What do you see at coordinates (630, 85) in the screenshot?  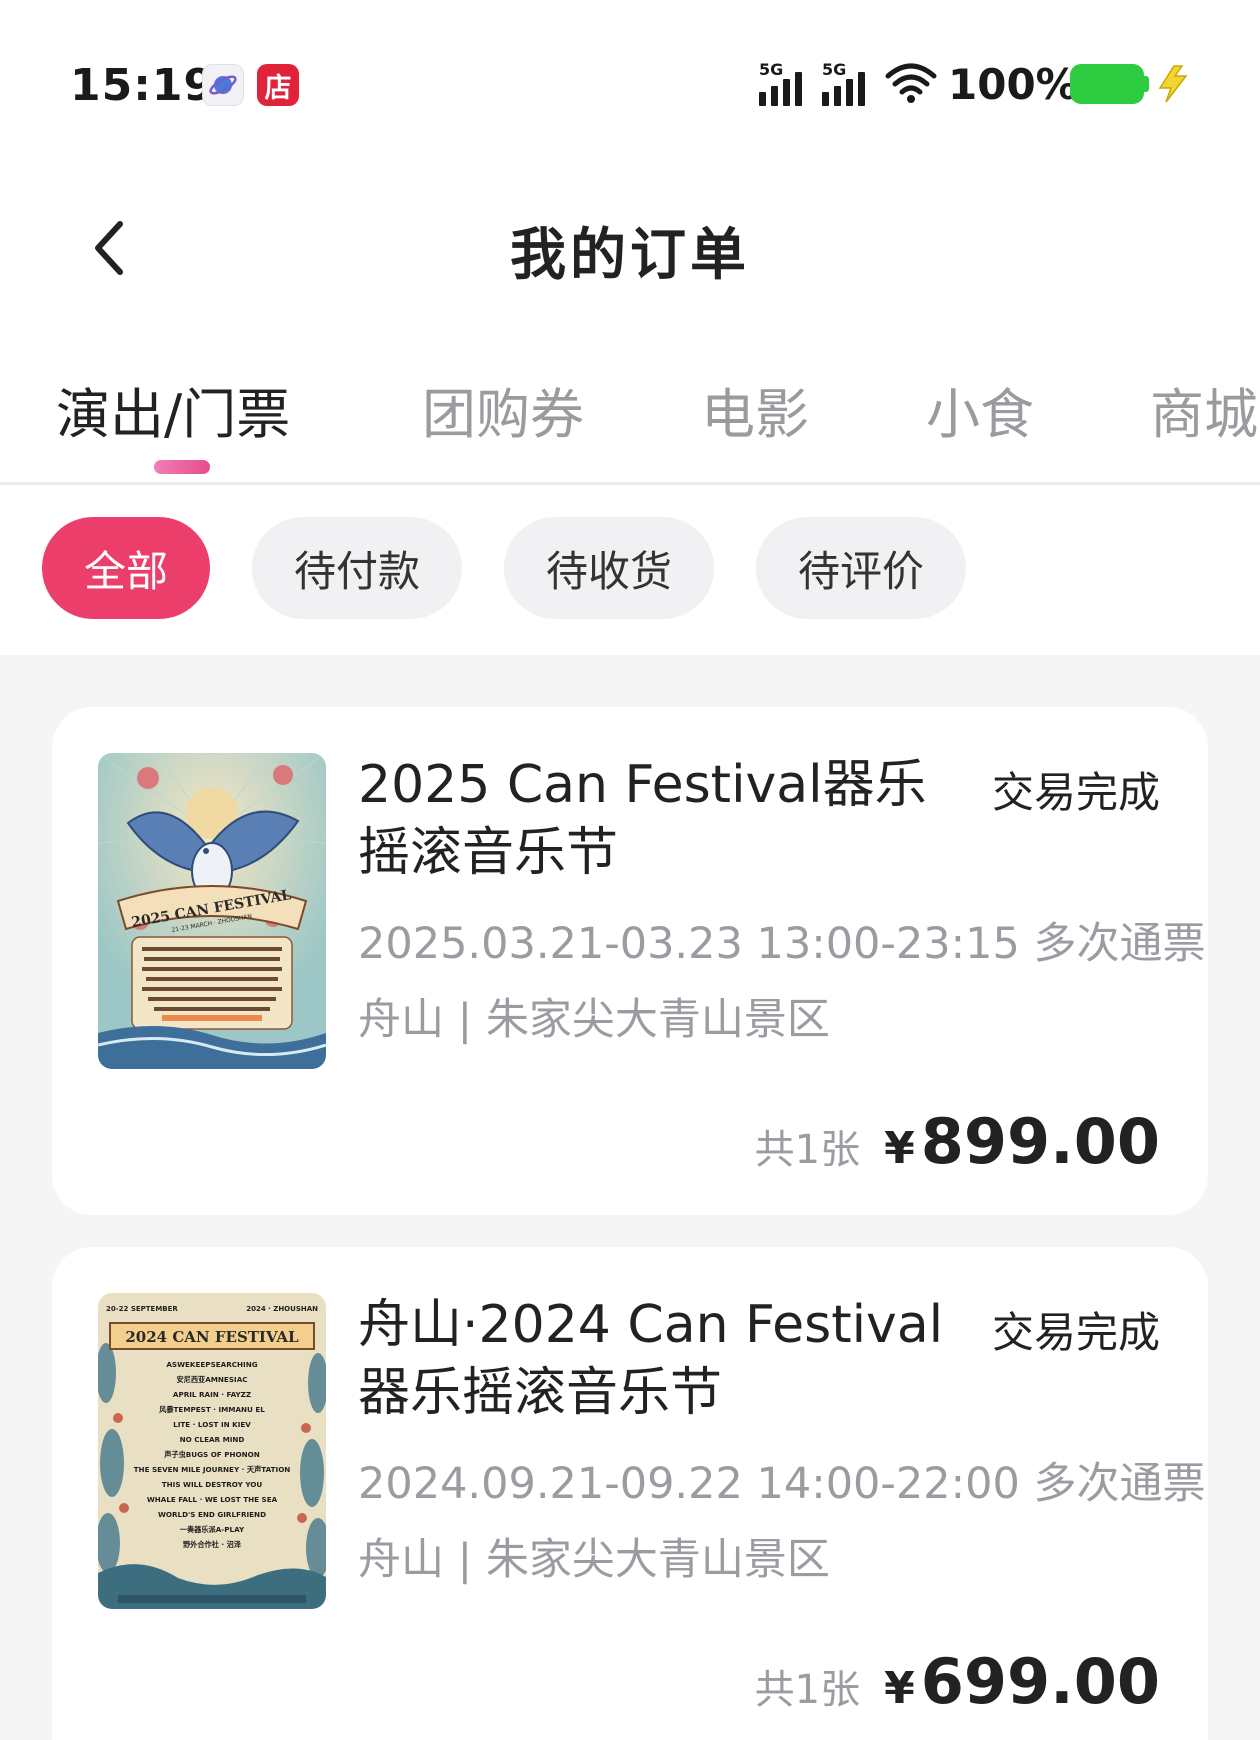 I see `status-bar: 15:19 店 5G 5G 100%` at bounding box center [630, 85].